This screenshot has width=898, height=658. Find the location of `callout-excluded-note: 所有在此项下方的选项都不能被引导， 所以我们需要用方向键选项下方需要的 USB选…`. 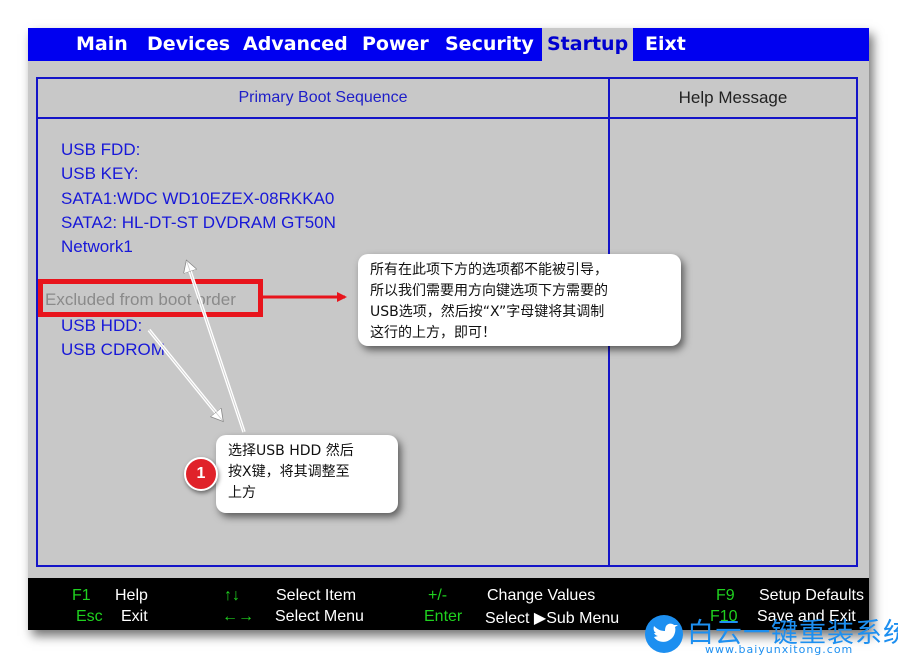

callout-excluded-note: 所有在此项下方的选项都不能被引导， 所以我们需要用方向键选项下方需要的 USB选… is located at coordinates (519, 300).